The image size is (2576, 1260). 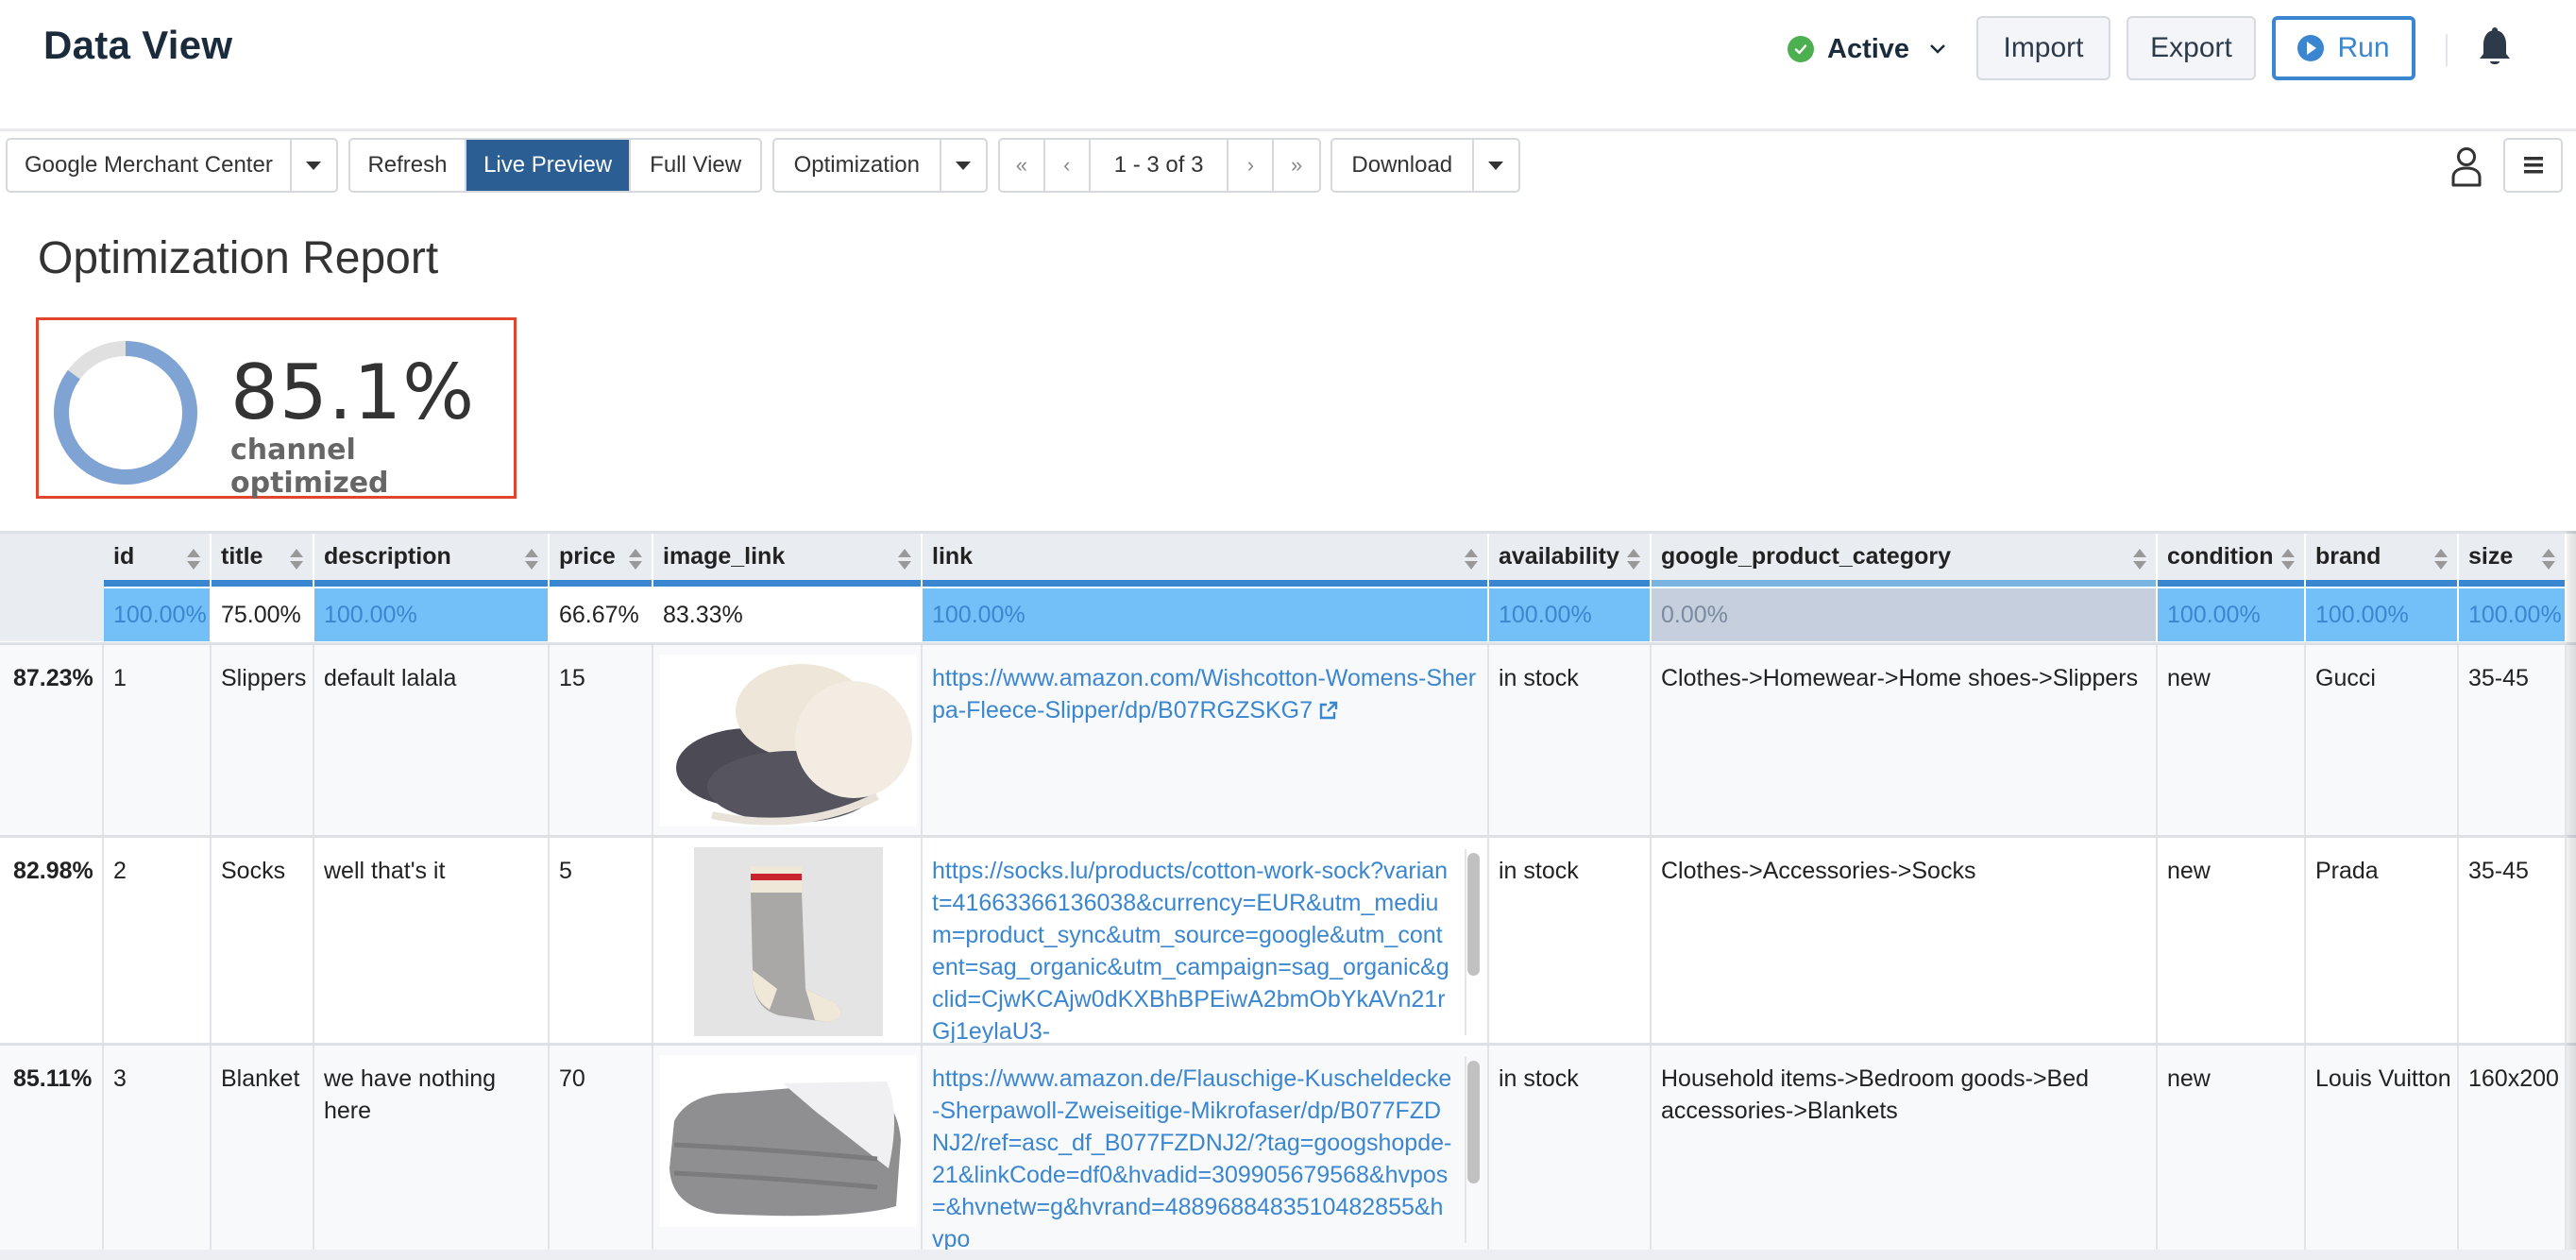 What do you see at coordinates (1905, 561) in the screenshot?
I see `column-header-google_product_category: google_product_category` at bounding box center [1905, 561].